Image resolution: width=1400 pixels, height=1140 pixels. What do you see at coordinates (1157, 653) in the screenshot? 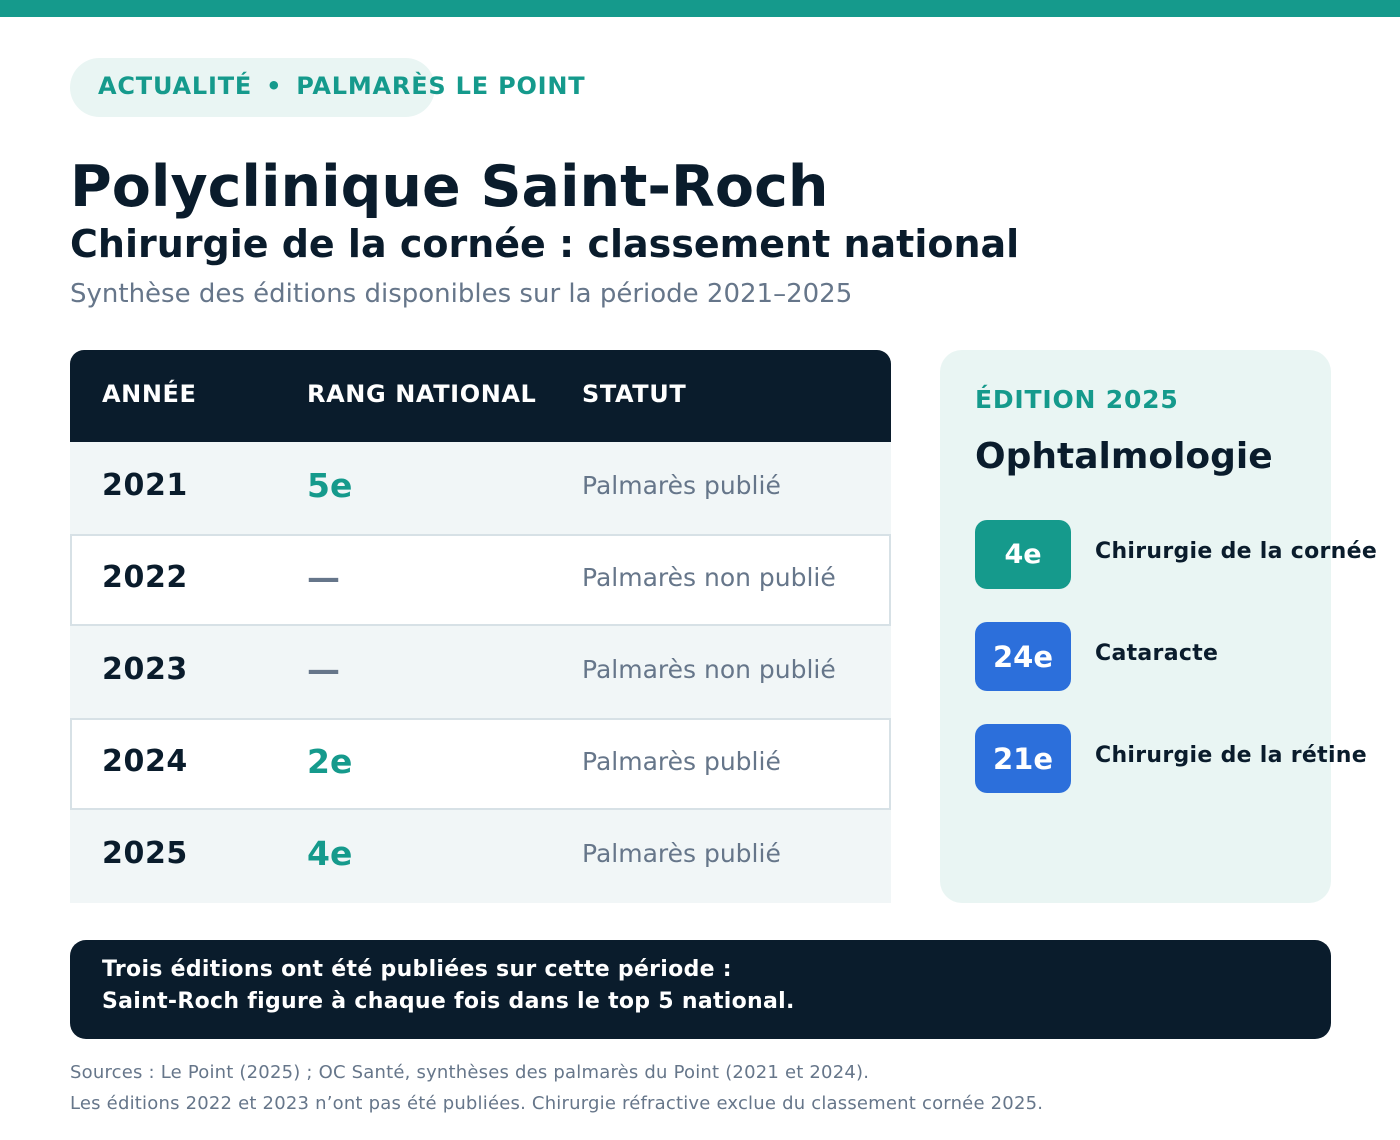
I see `specialty-label-cataracte: Cataracte` at bounding box center [1157, 653].